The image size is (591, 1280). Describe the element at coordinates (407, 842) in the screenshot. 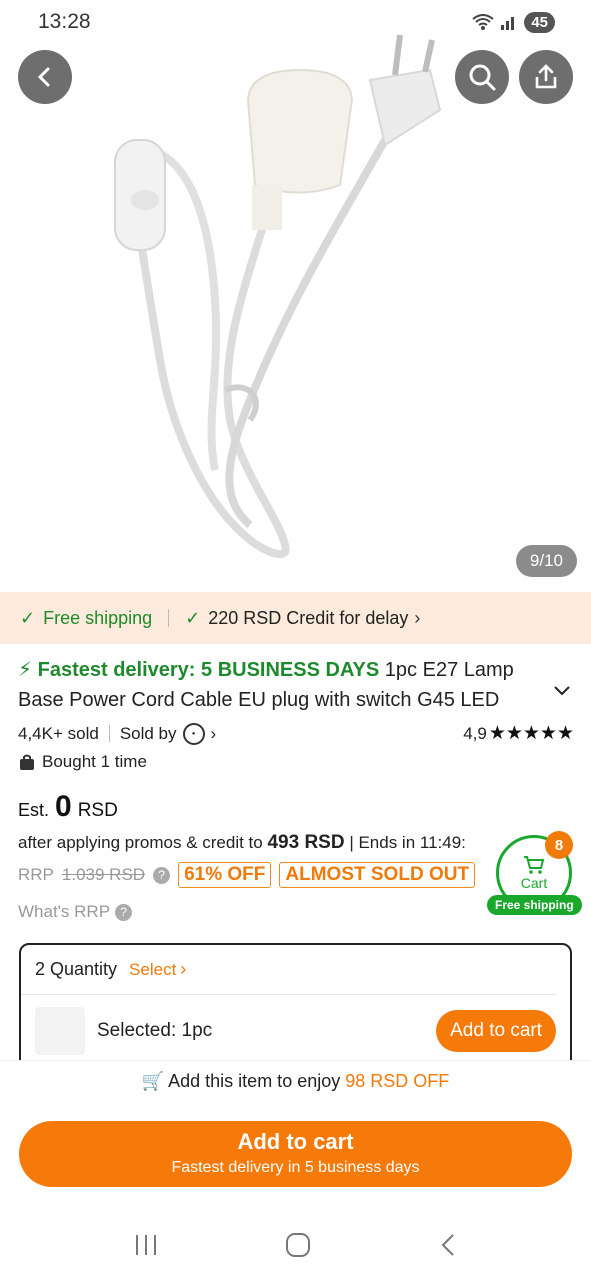

I see `ends-timer: | Ends in 11:49:` at that location.